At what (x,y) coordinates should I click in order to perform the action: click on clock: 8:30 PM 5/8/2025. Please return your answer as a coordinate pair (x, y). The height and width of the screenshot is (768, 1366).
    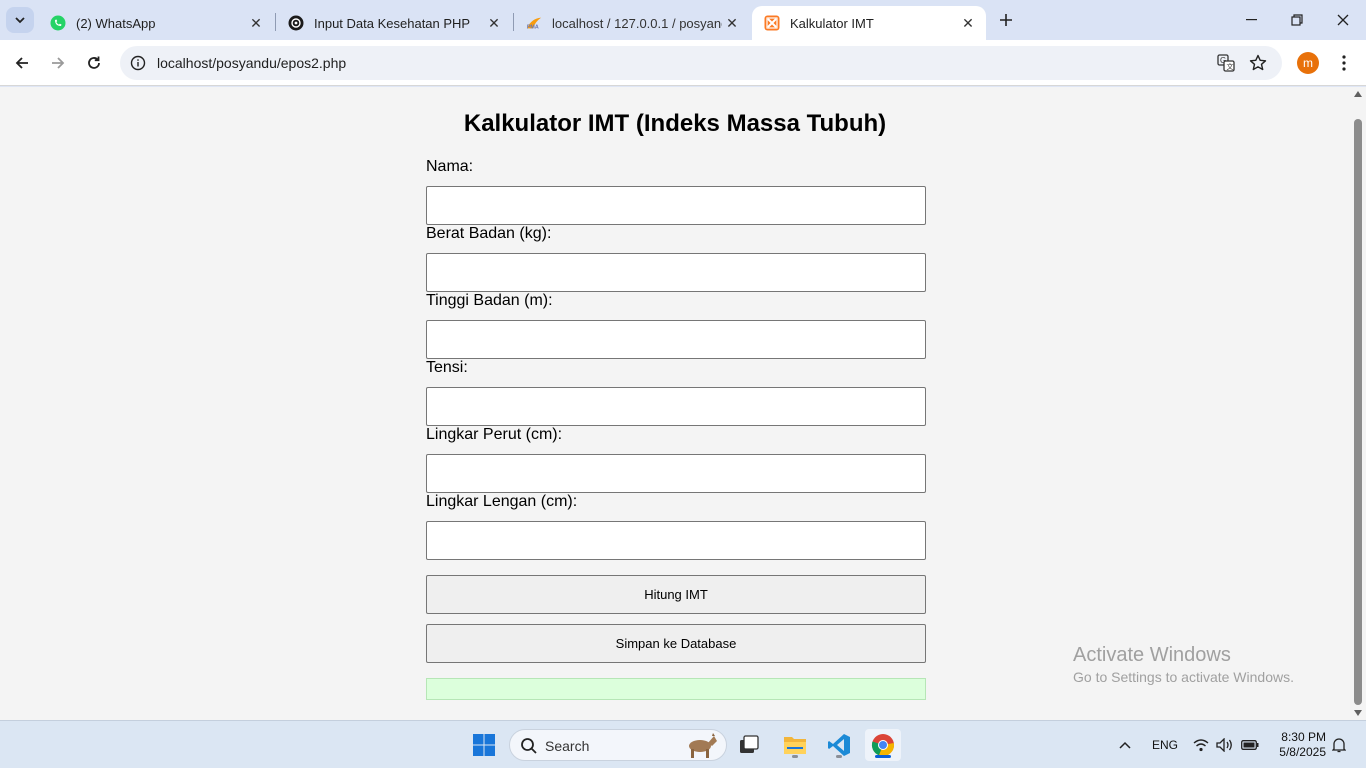
    Looking at the image, I should click on (1298, 745).